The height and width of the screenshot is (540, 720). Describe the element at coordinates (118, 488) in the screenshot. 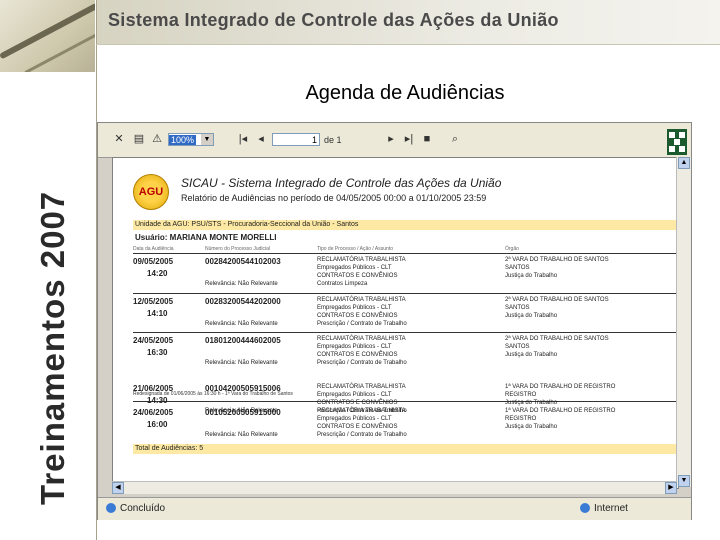

I see `scroll-left-icon: ◀` at that location.